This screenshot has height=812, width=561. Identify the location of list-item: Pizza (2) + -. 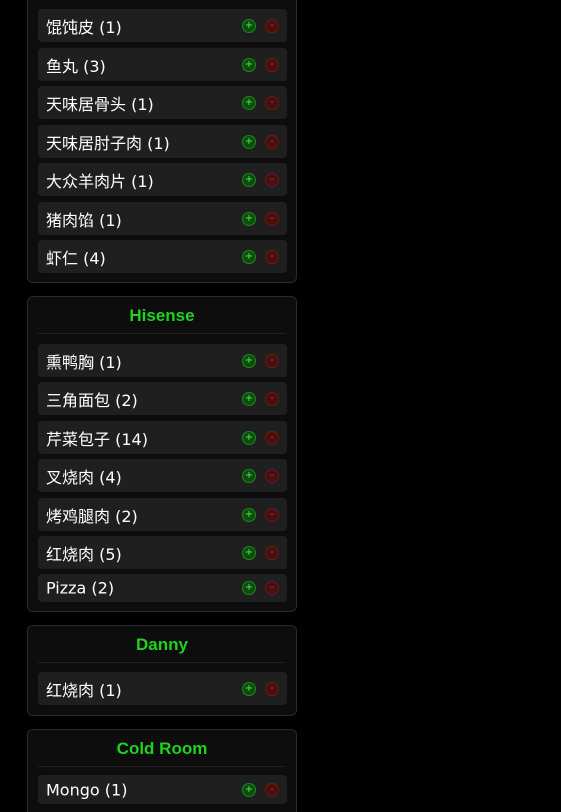
(162, 588).